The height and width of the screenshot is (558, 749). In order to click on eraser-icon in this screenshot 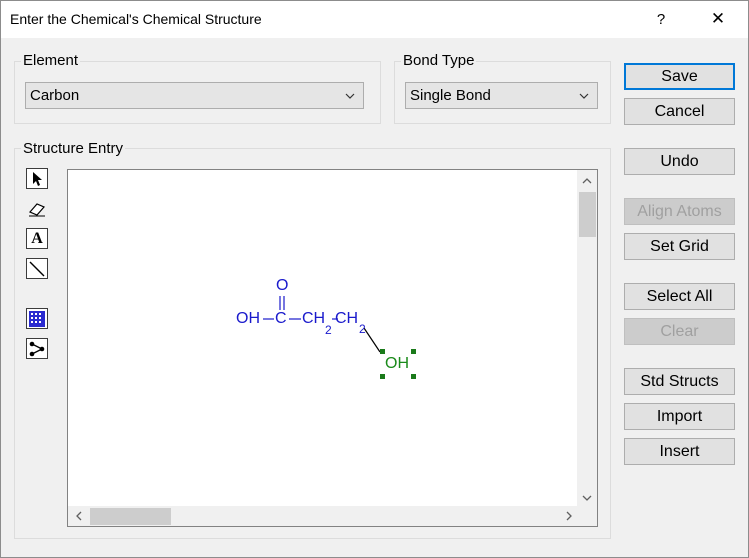, I will do `click(37, 209)`.